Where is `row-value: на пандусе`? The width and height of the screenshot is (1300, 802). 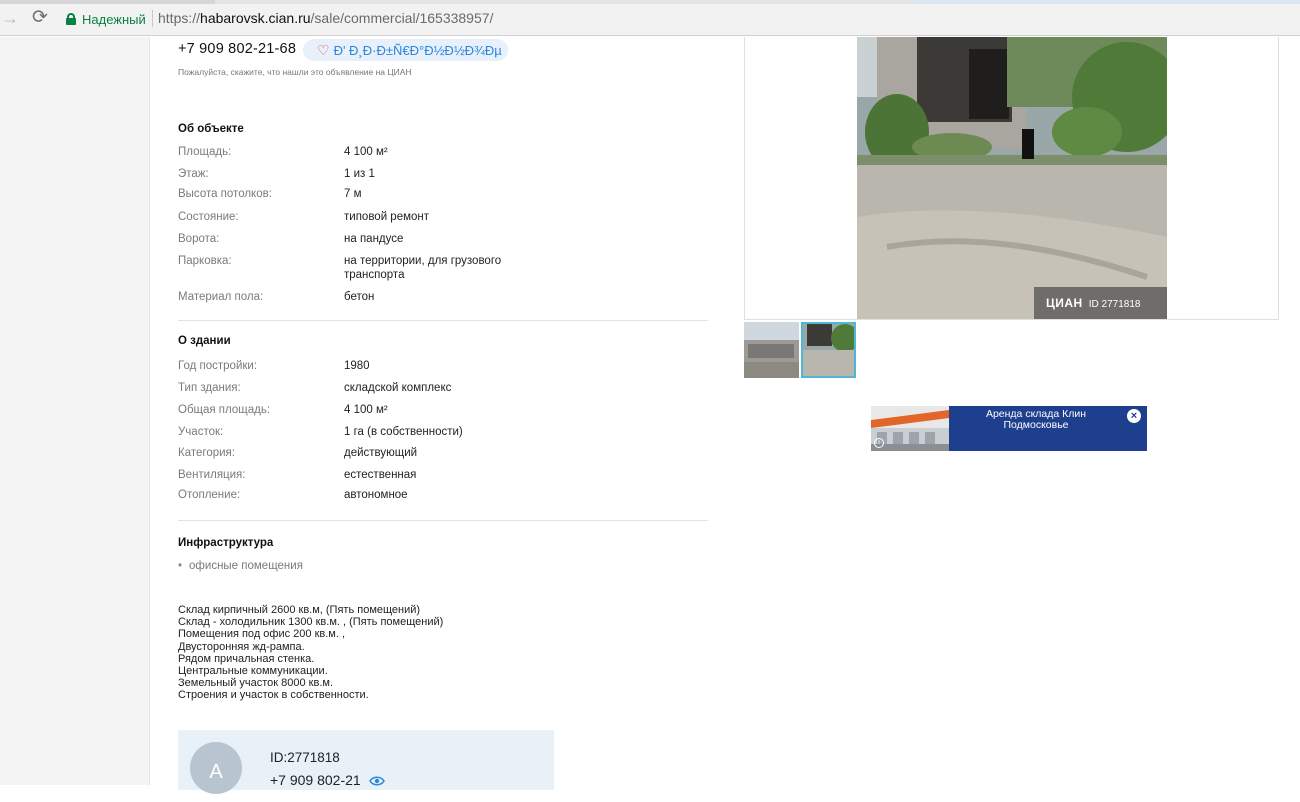 row-value: на пандусе is located at coordinates (374, 239).